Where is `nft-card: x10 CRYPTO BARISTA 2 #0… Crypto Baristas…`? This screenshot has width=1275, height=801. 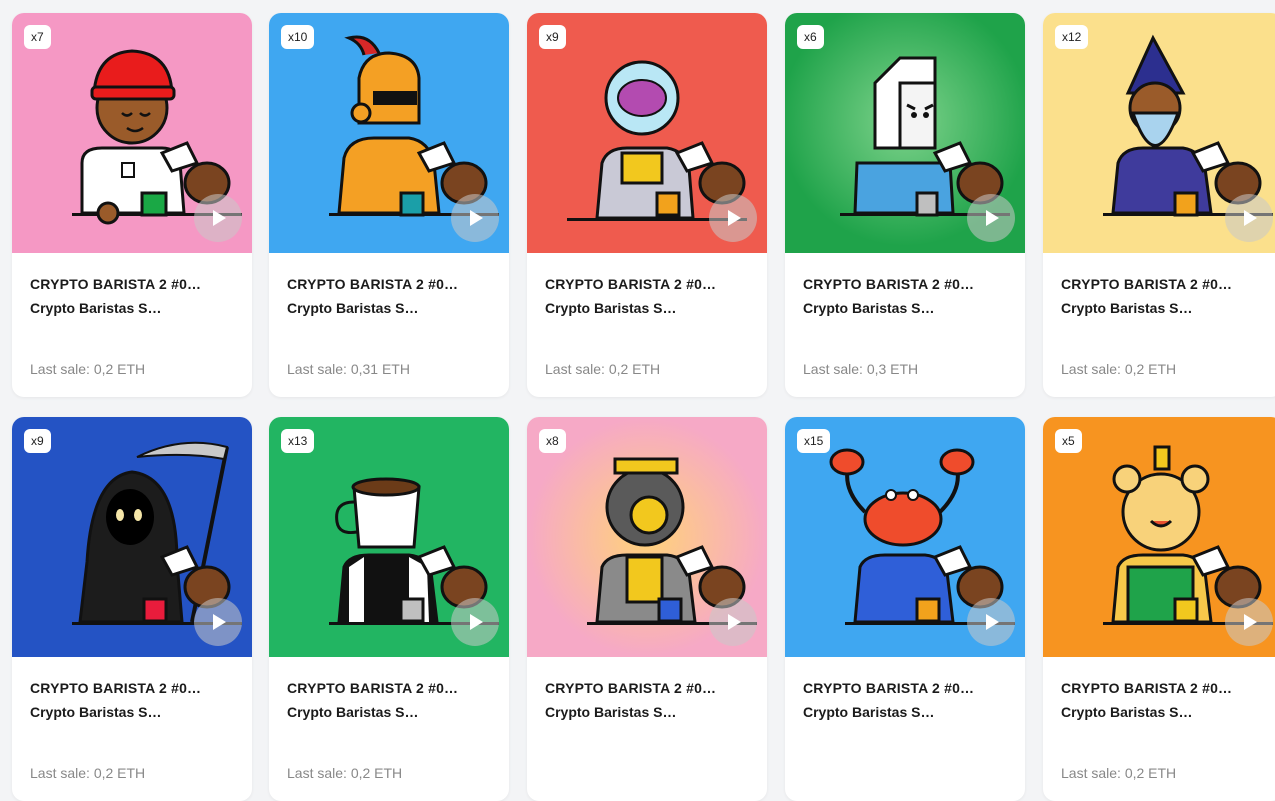
nft-card: x10 CRYPTO BARISTA 2 #0… Crypto Baristas… is located at coordinates (389, 205).